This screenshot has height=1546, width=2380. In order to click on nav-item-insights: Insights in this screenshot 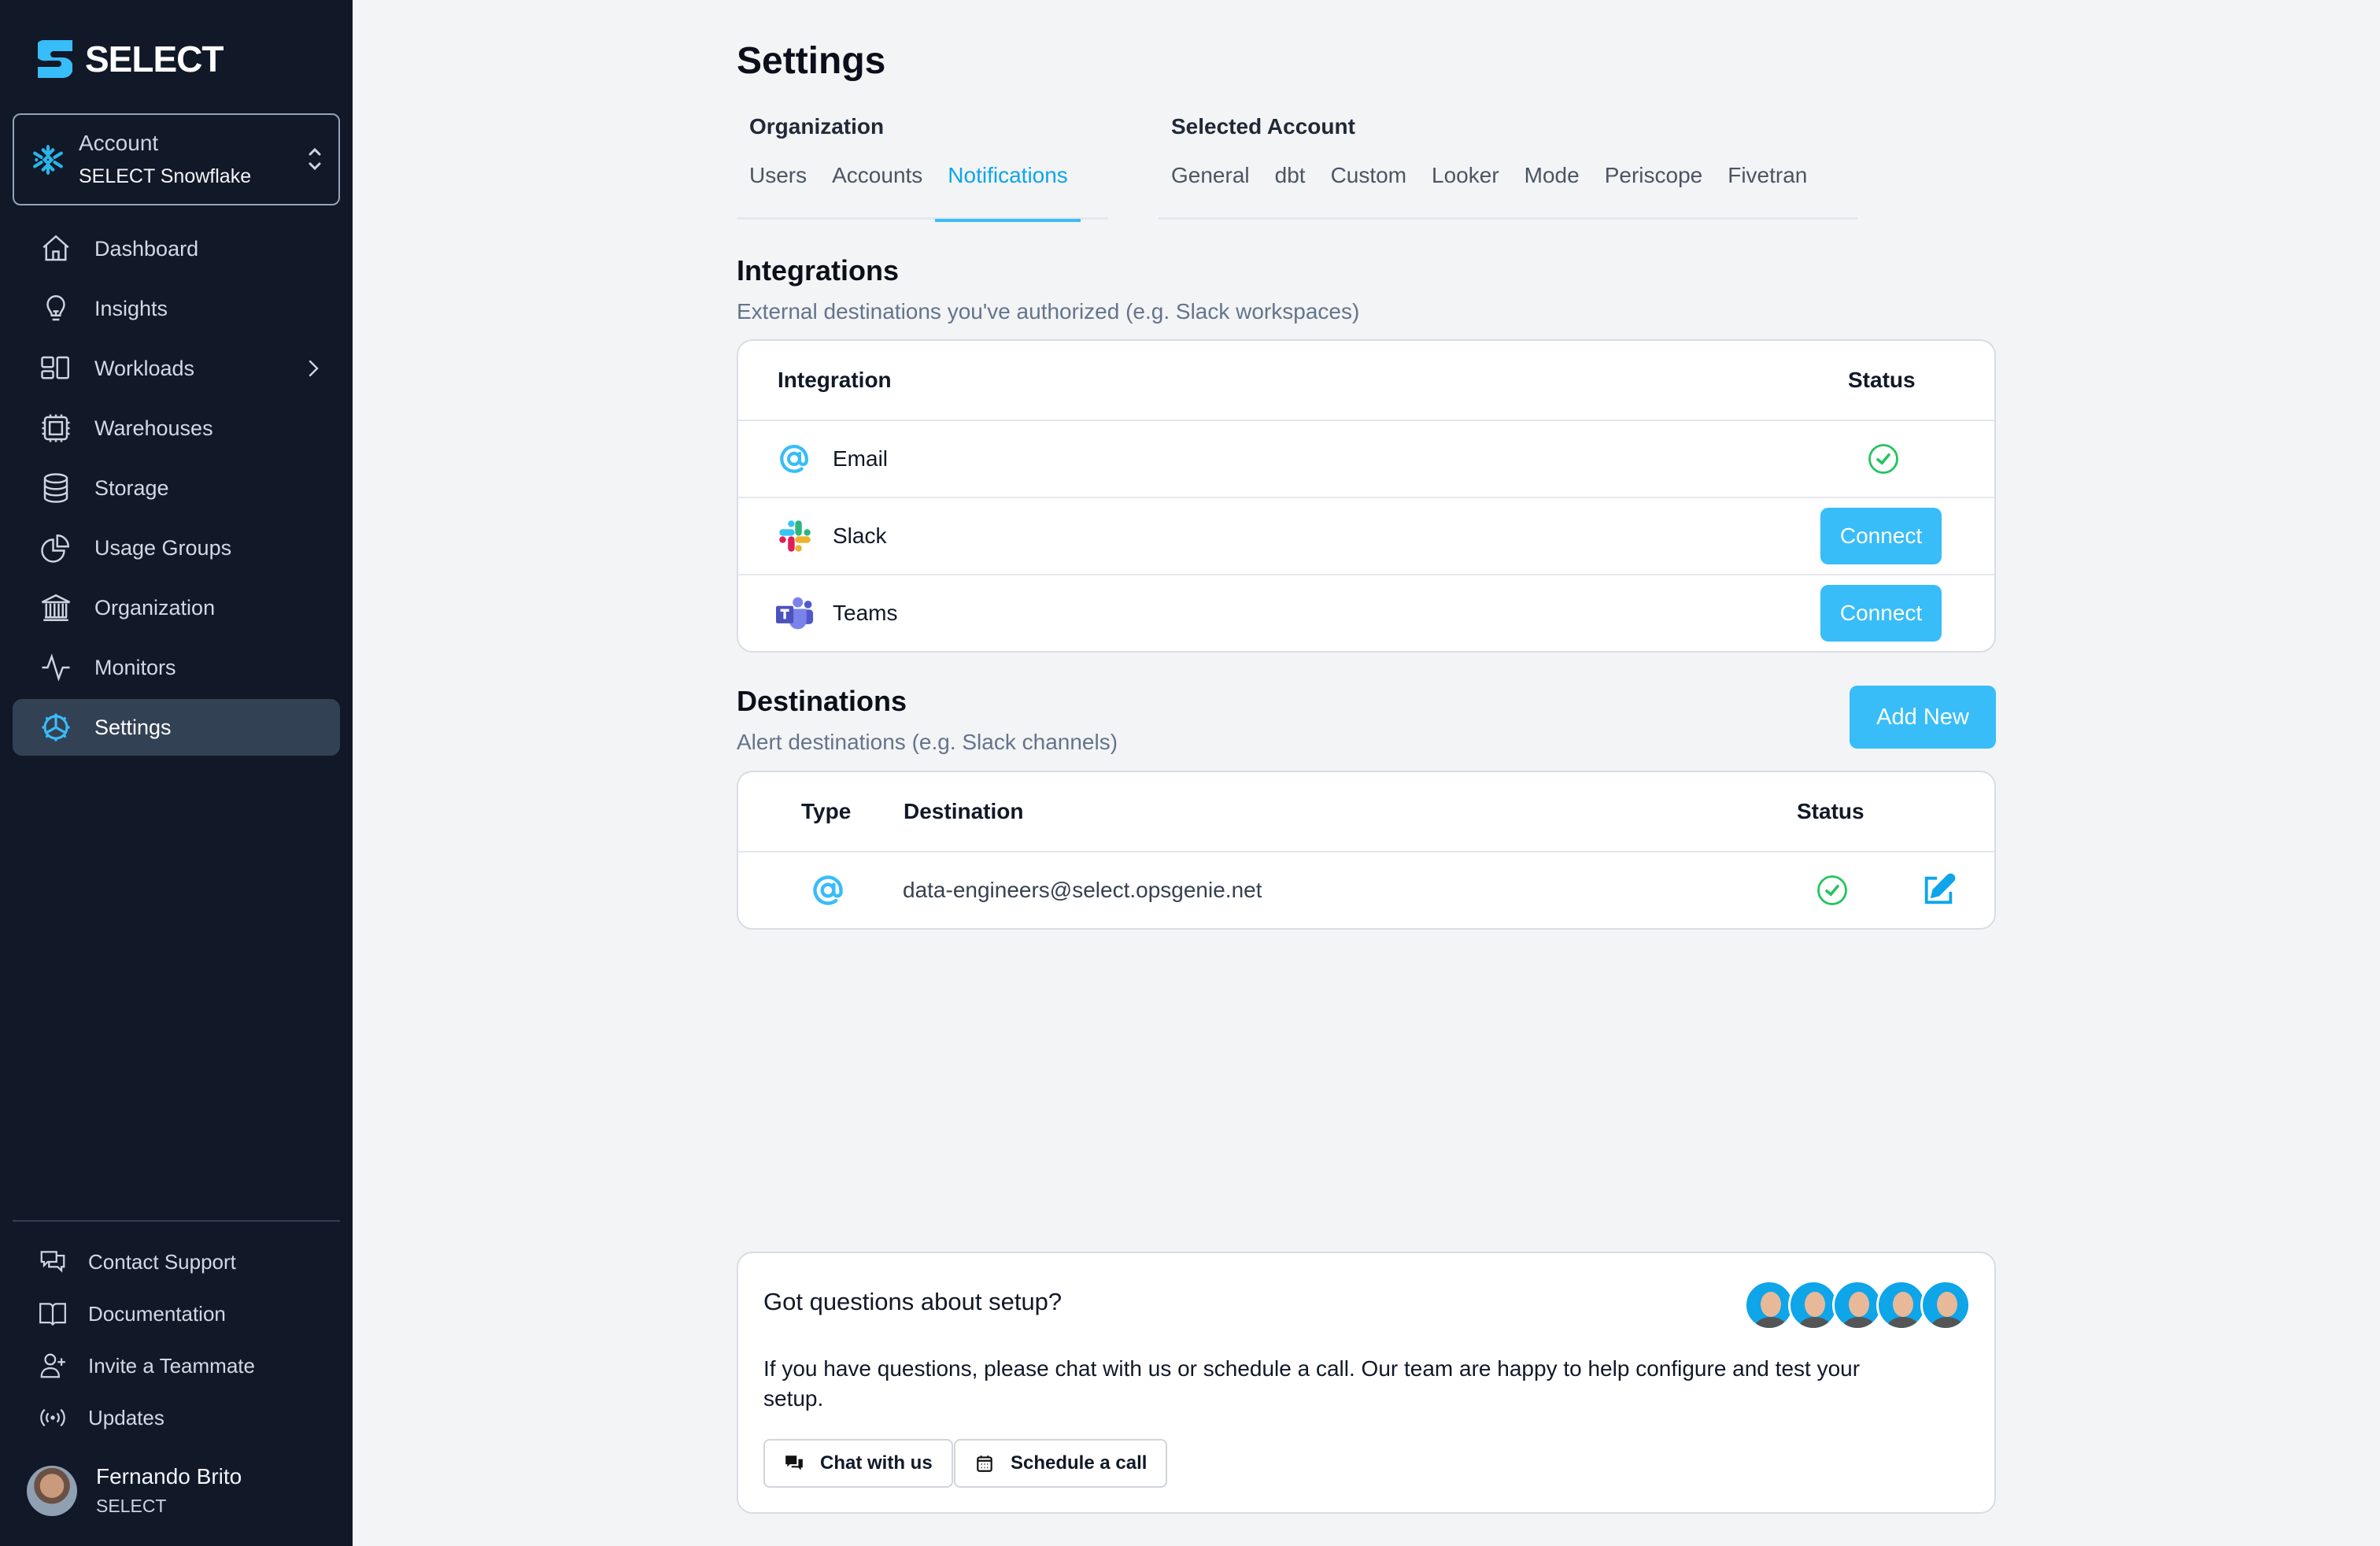, I will do `click(176, 308)`.